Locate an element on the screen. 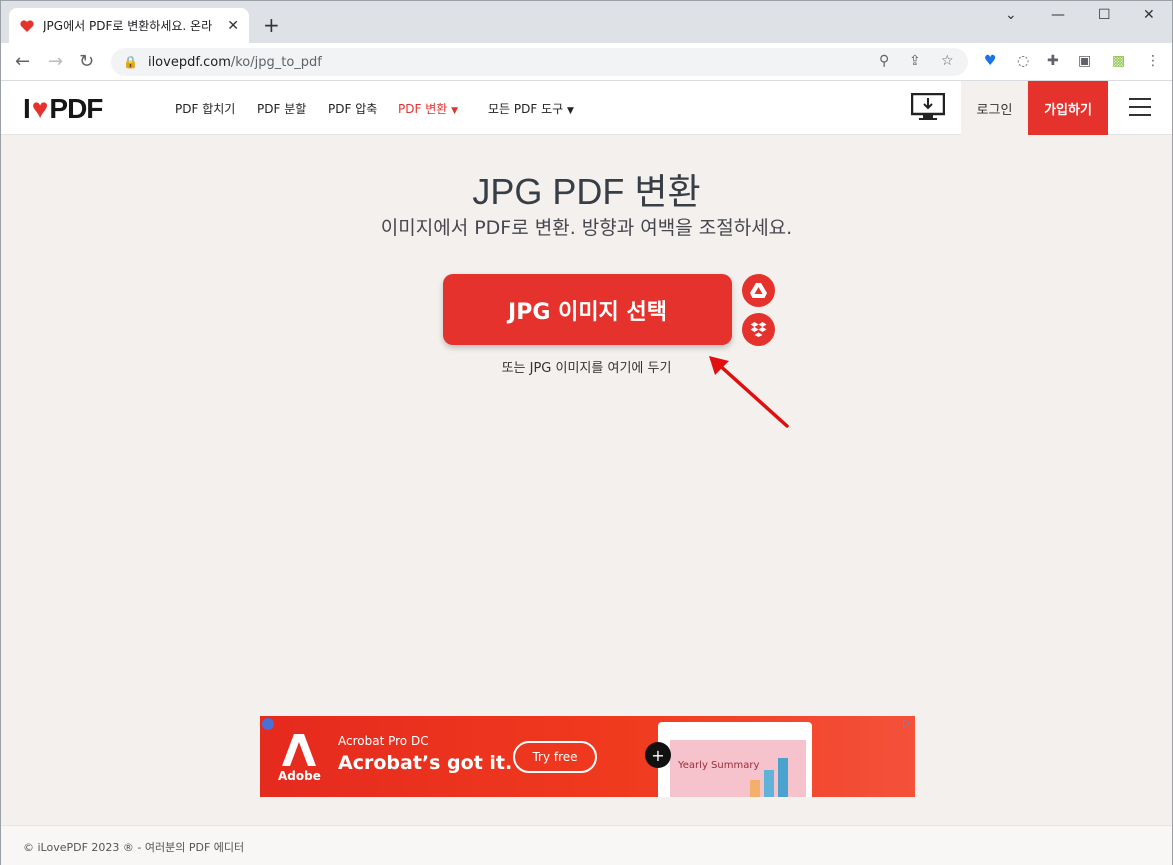 This screenshot has height=865, width=1173. ad-plus-icon: + is located at coordinates (658, 755).